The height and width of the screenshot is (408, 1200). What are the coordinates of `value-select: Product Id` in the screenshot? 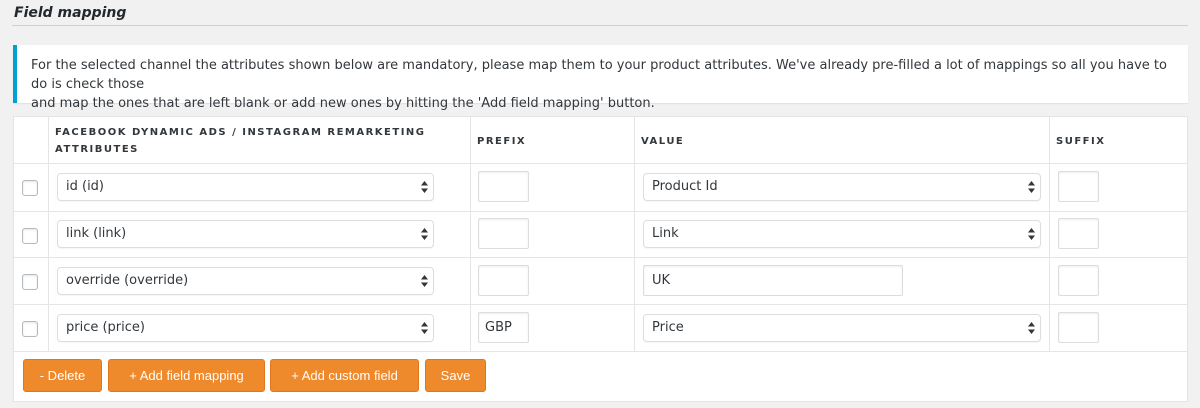 It's located at (842, 187).